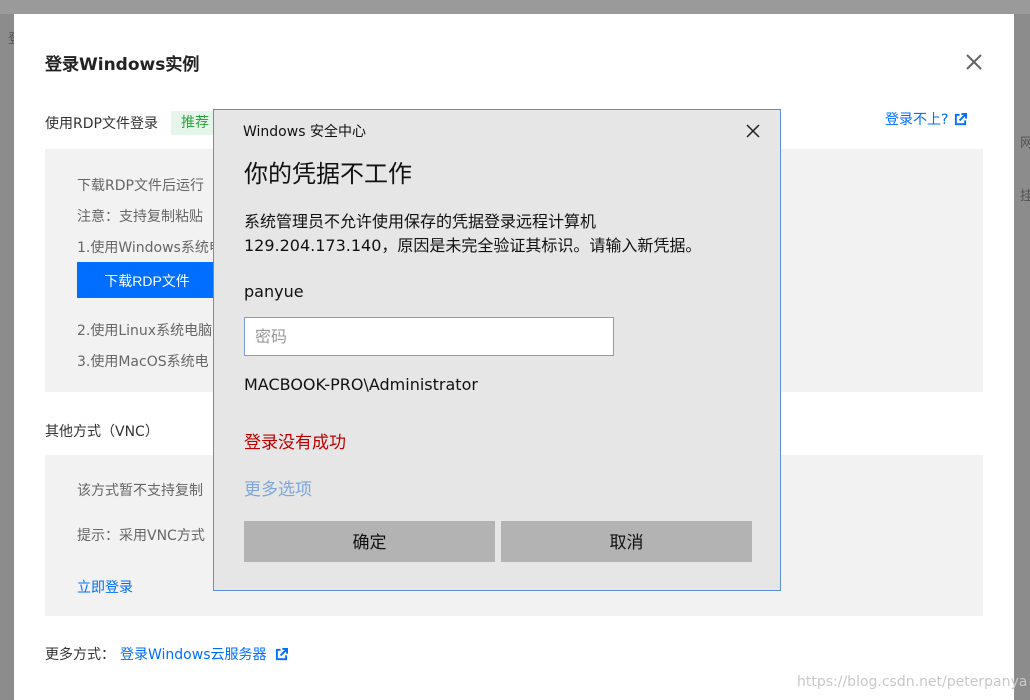 This screenshot has width=1030, height=700. What do you see at coordinates (141, 536) in the screenshot?
I see `vnc-tip: 提示：采用VNC方式` at bounding box center [141, 536].